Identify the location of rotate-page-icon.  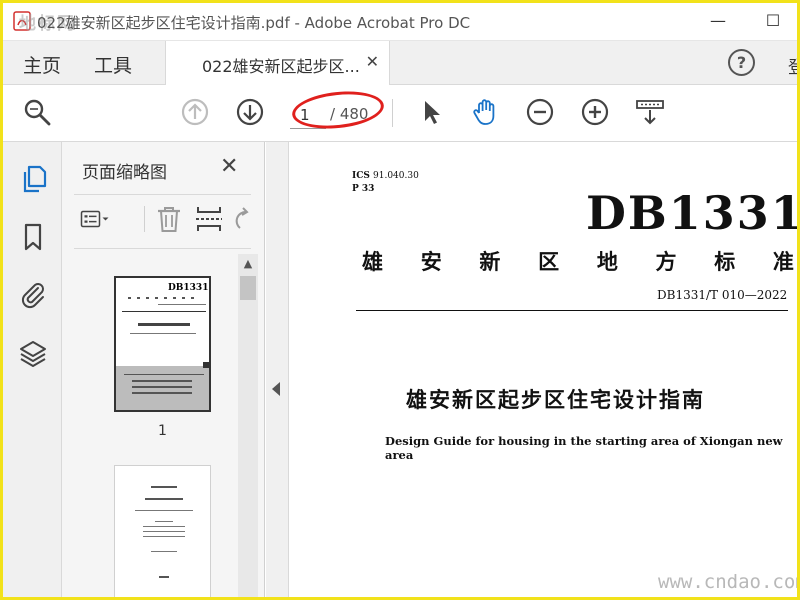
(240, 219).